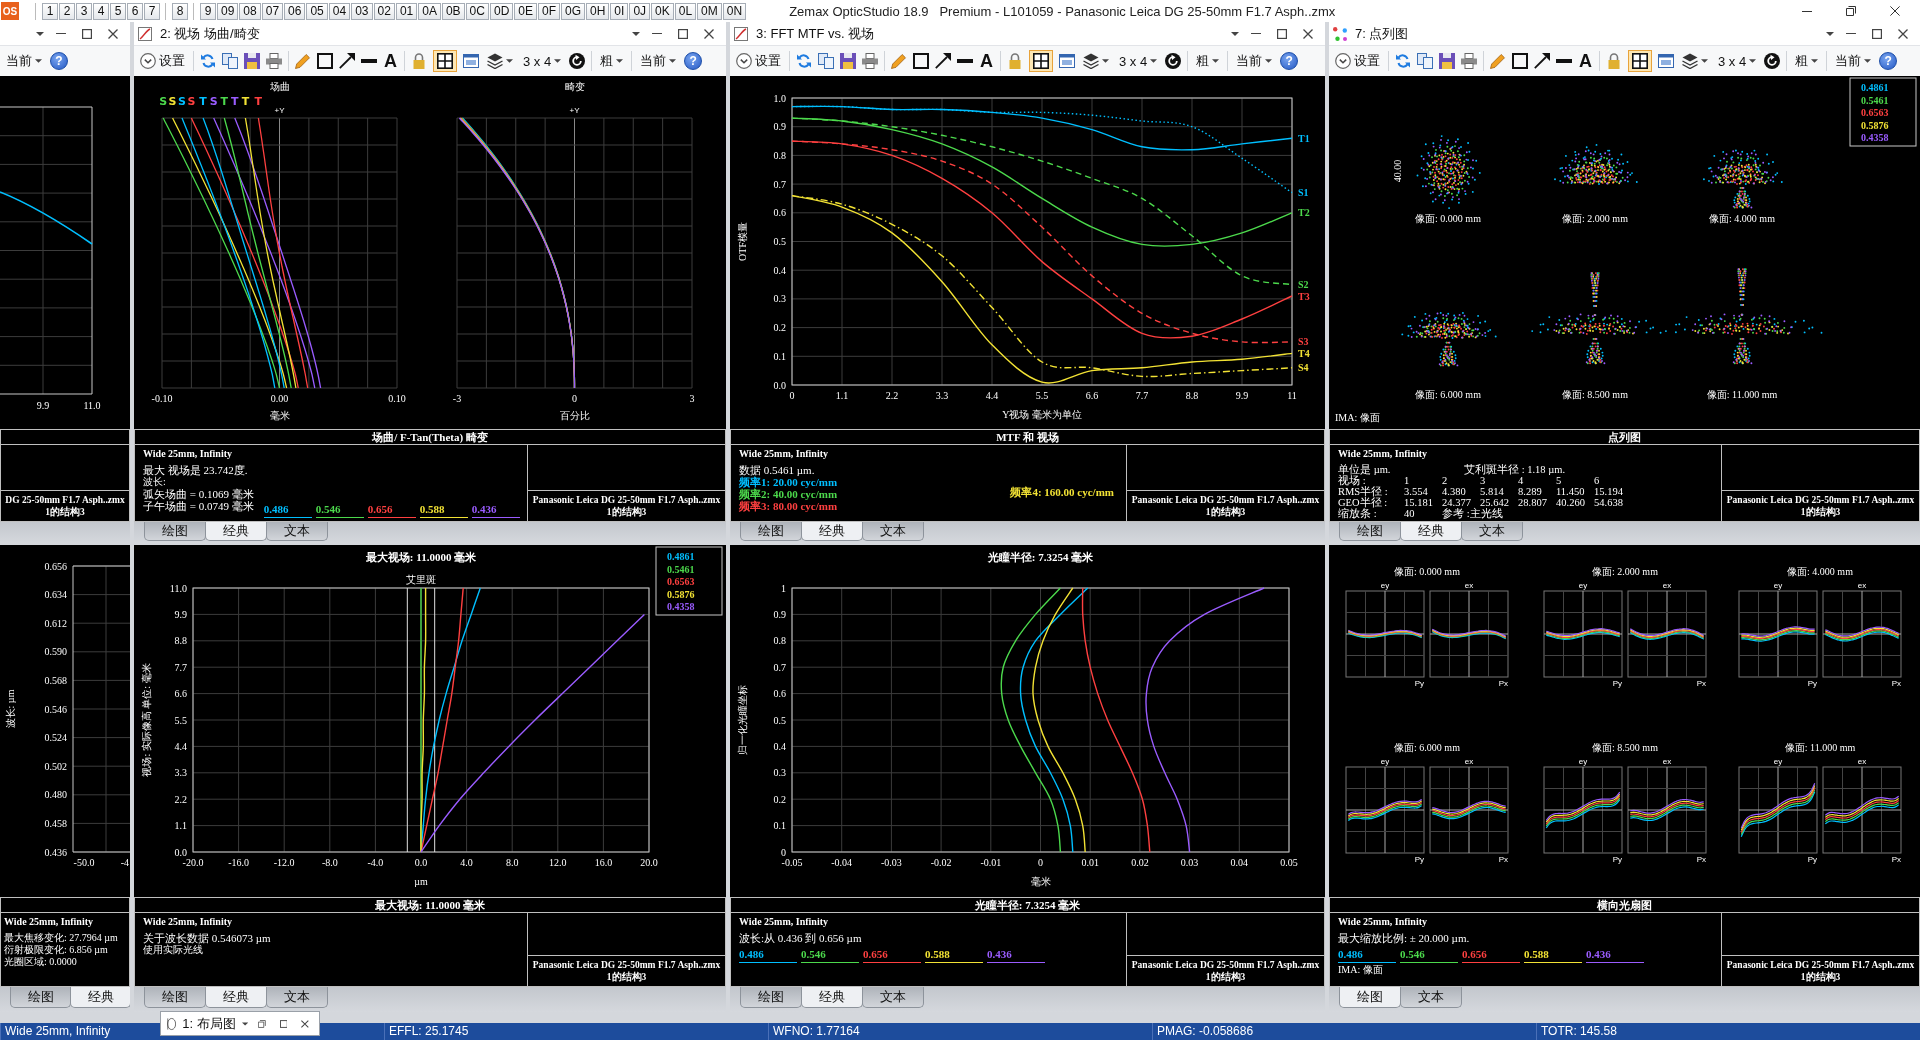 The image size is (1920, 1040). I want to click on window-tab-button: 05, so click(317, 11).